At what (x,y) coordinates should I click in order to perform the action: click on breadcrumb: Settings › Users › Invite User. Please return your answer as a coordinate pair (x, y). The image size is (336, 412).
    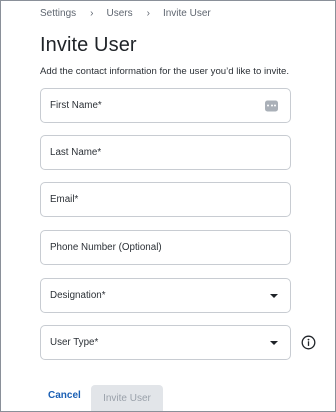
    Looking at the image, I should click on (125, 13).